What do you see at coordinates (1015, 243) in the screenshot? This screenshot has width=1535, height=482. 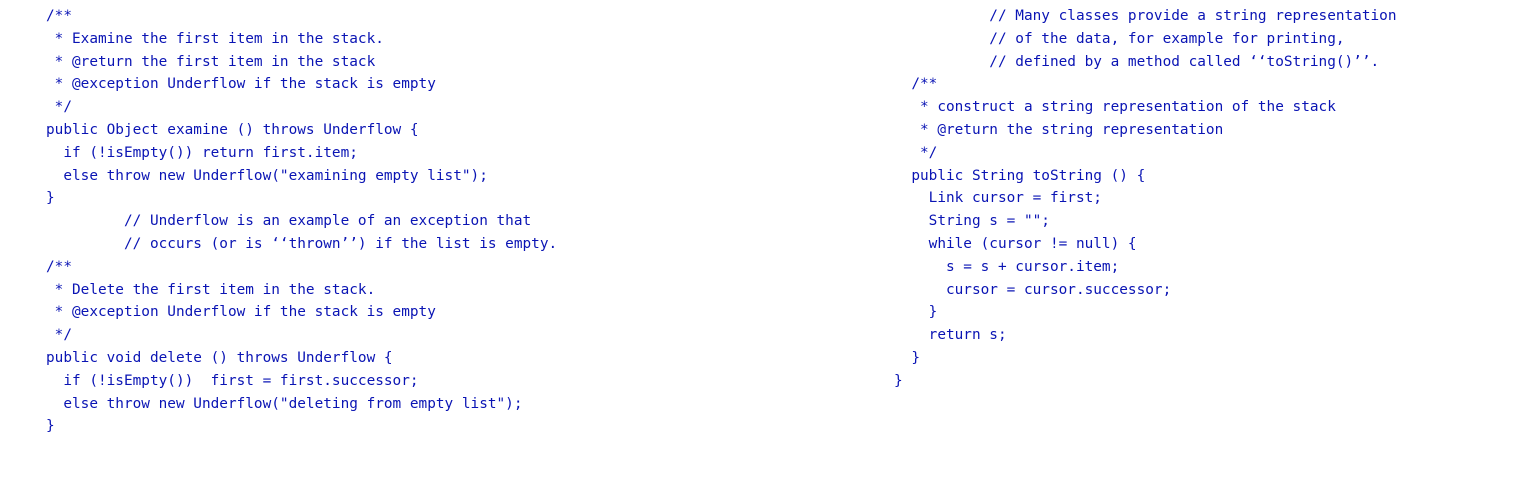 I see `code-line: while (cursor != null) {` at bounding box center [1015, 243].